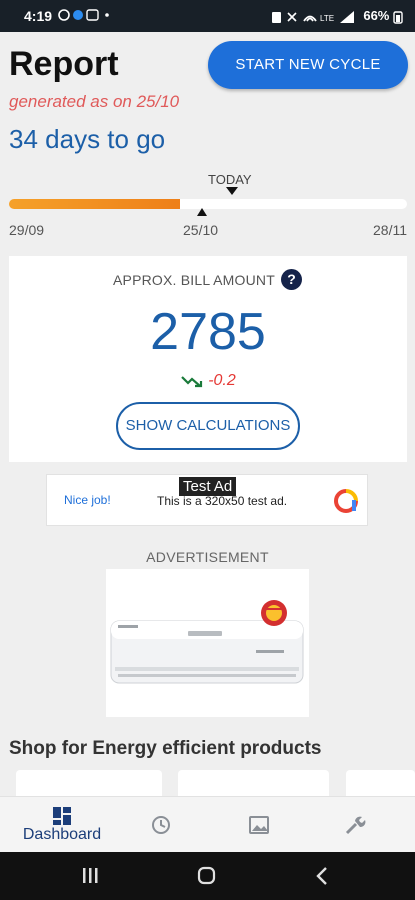 This screenshot has height=900, width=415. I want to click on cycle-generated-date: 25/10, so click(201, 230).